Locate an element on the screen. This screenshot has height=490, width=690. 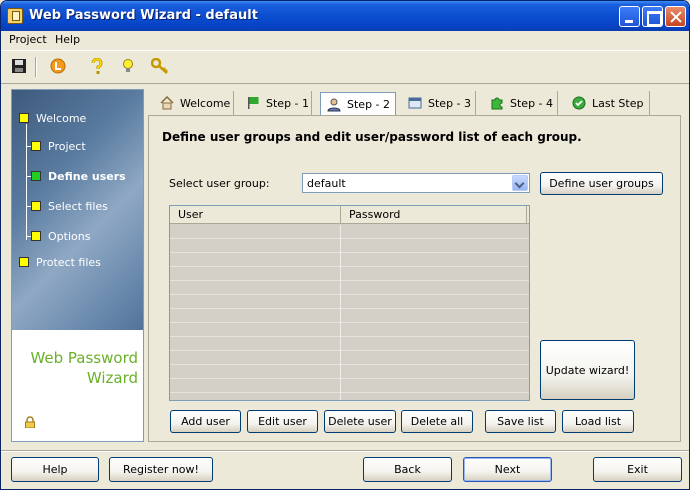
maximize-button is located at coordinates (652, 16).